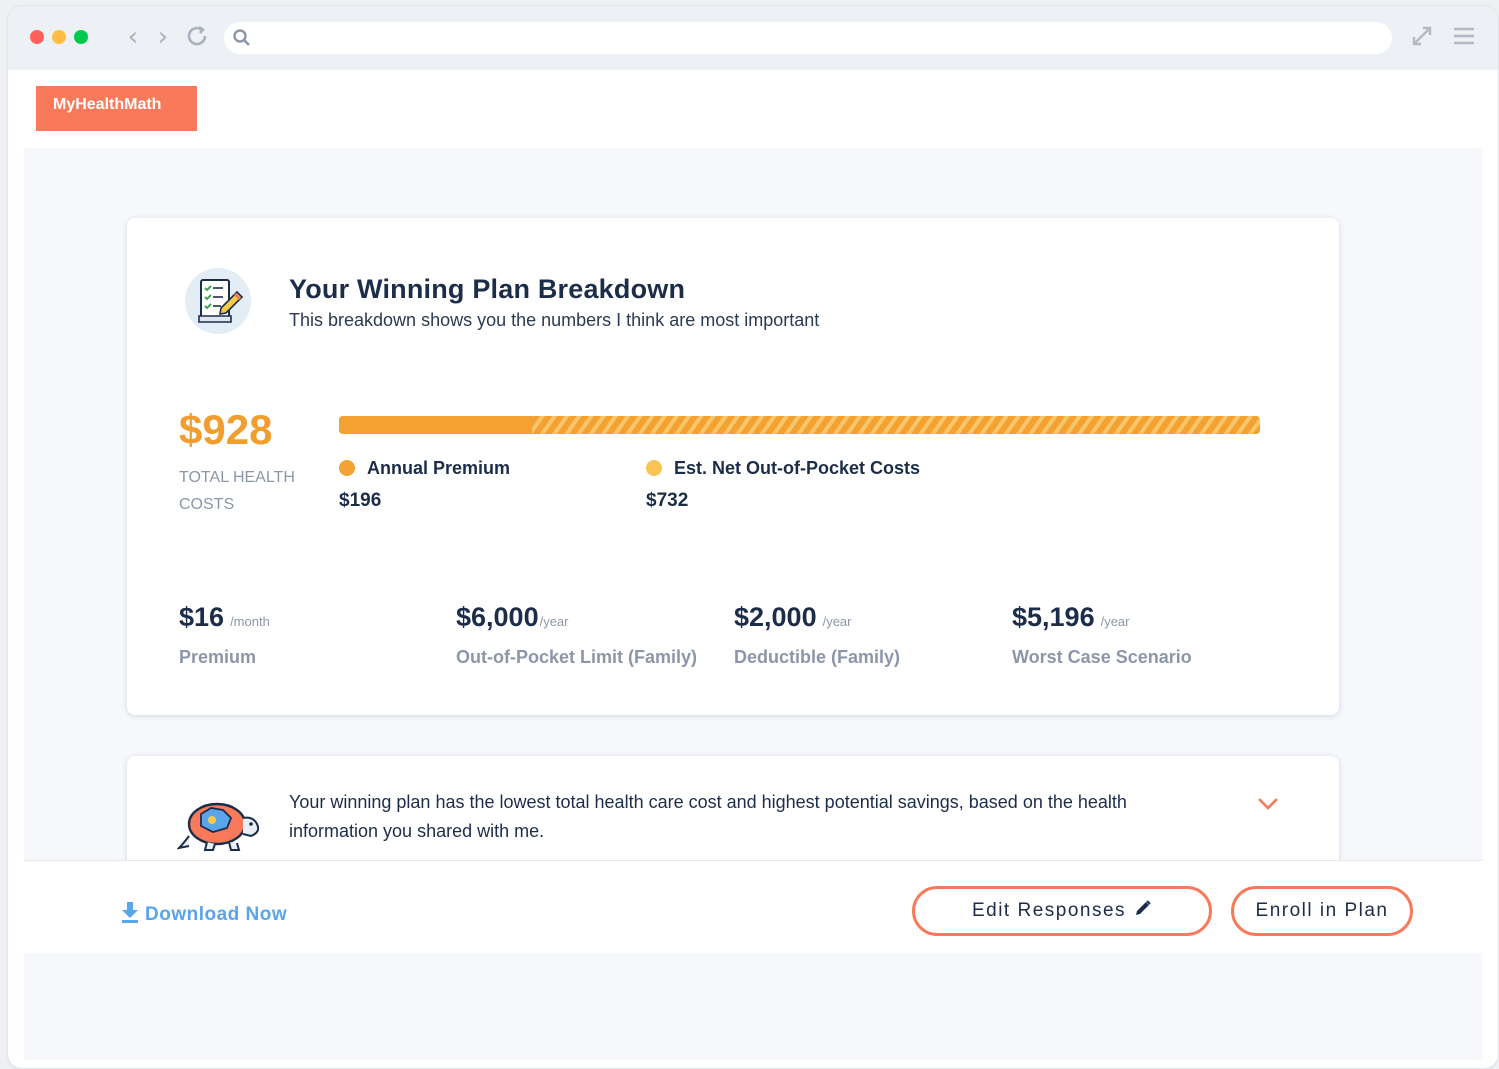  Describe the element at coordinates (360, 500) in the screenshot. I see `legend-value: $196` at that location.